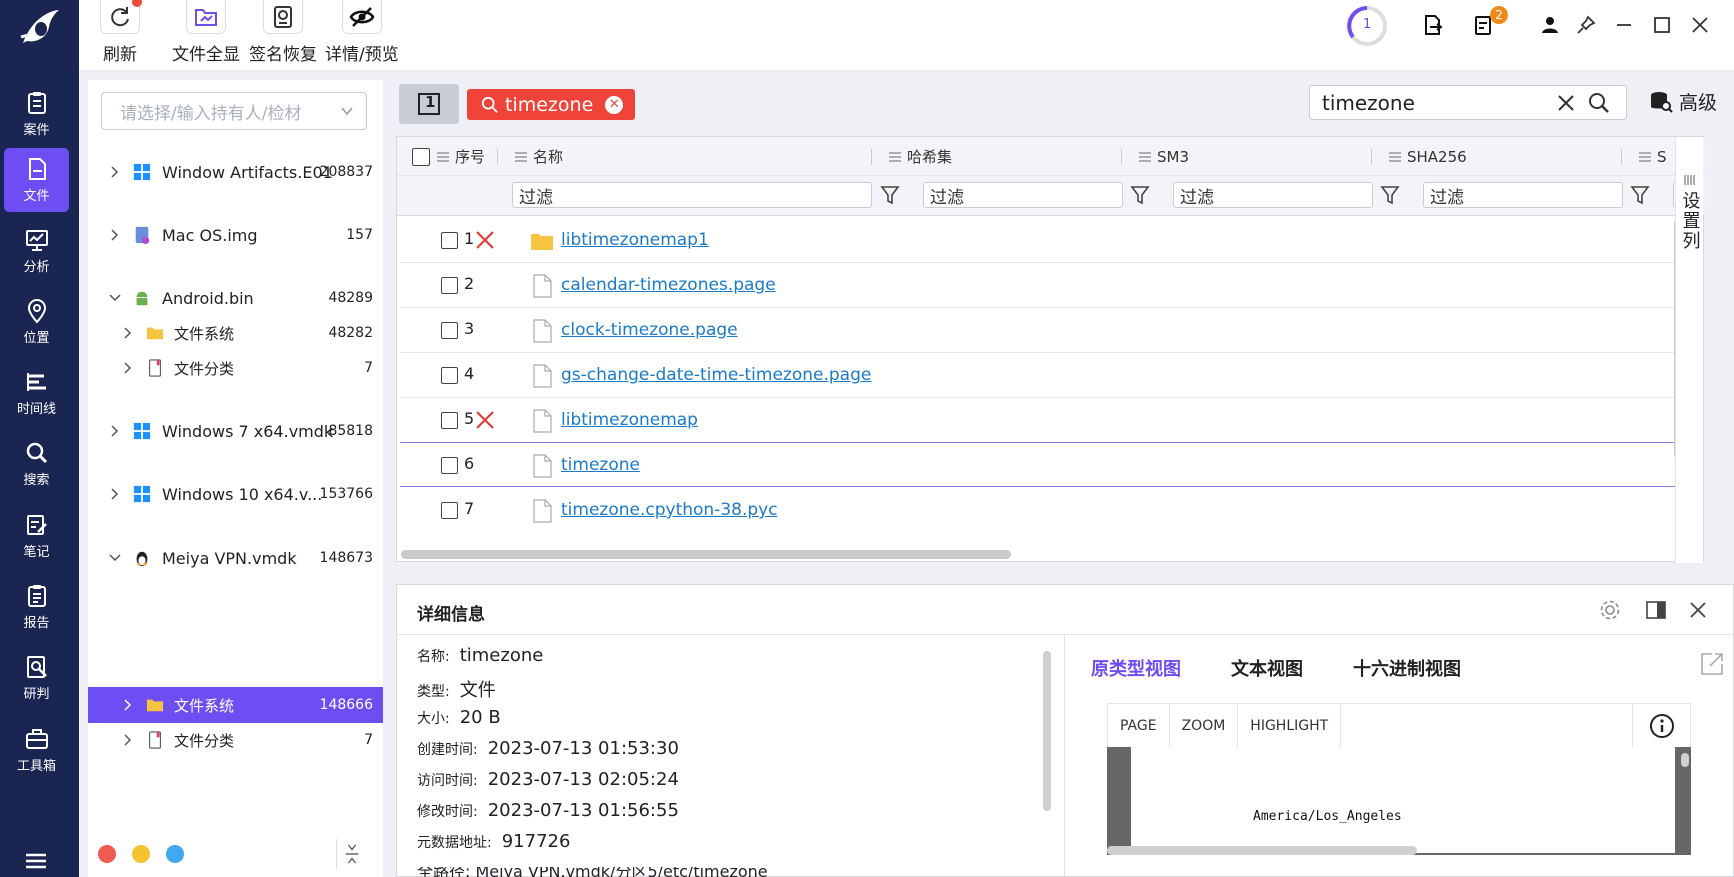  I want to click on preview-horizontal-scrollbar, so click(1262, 850).